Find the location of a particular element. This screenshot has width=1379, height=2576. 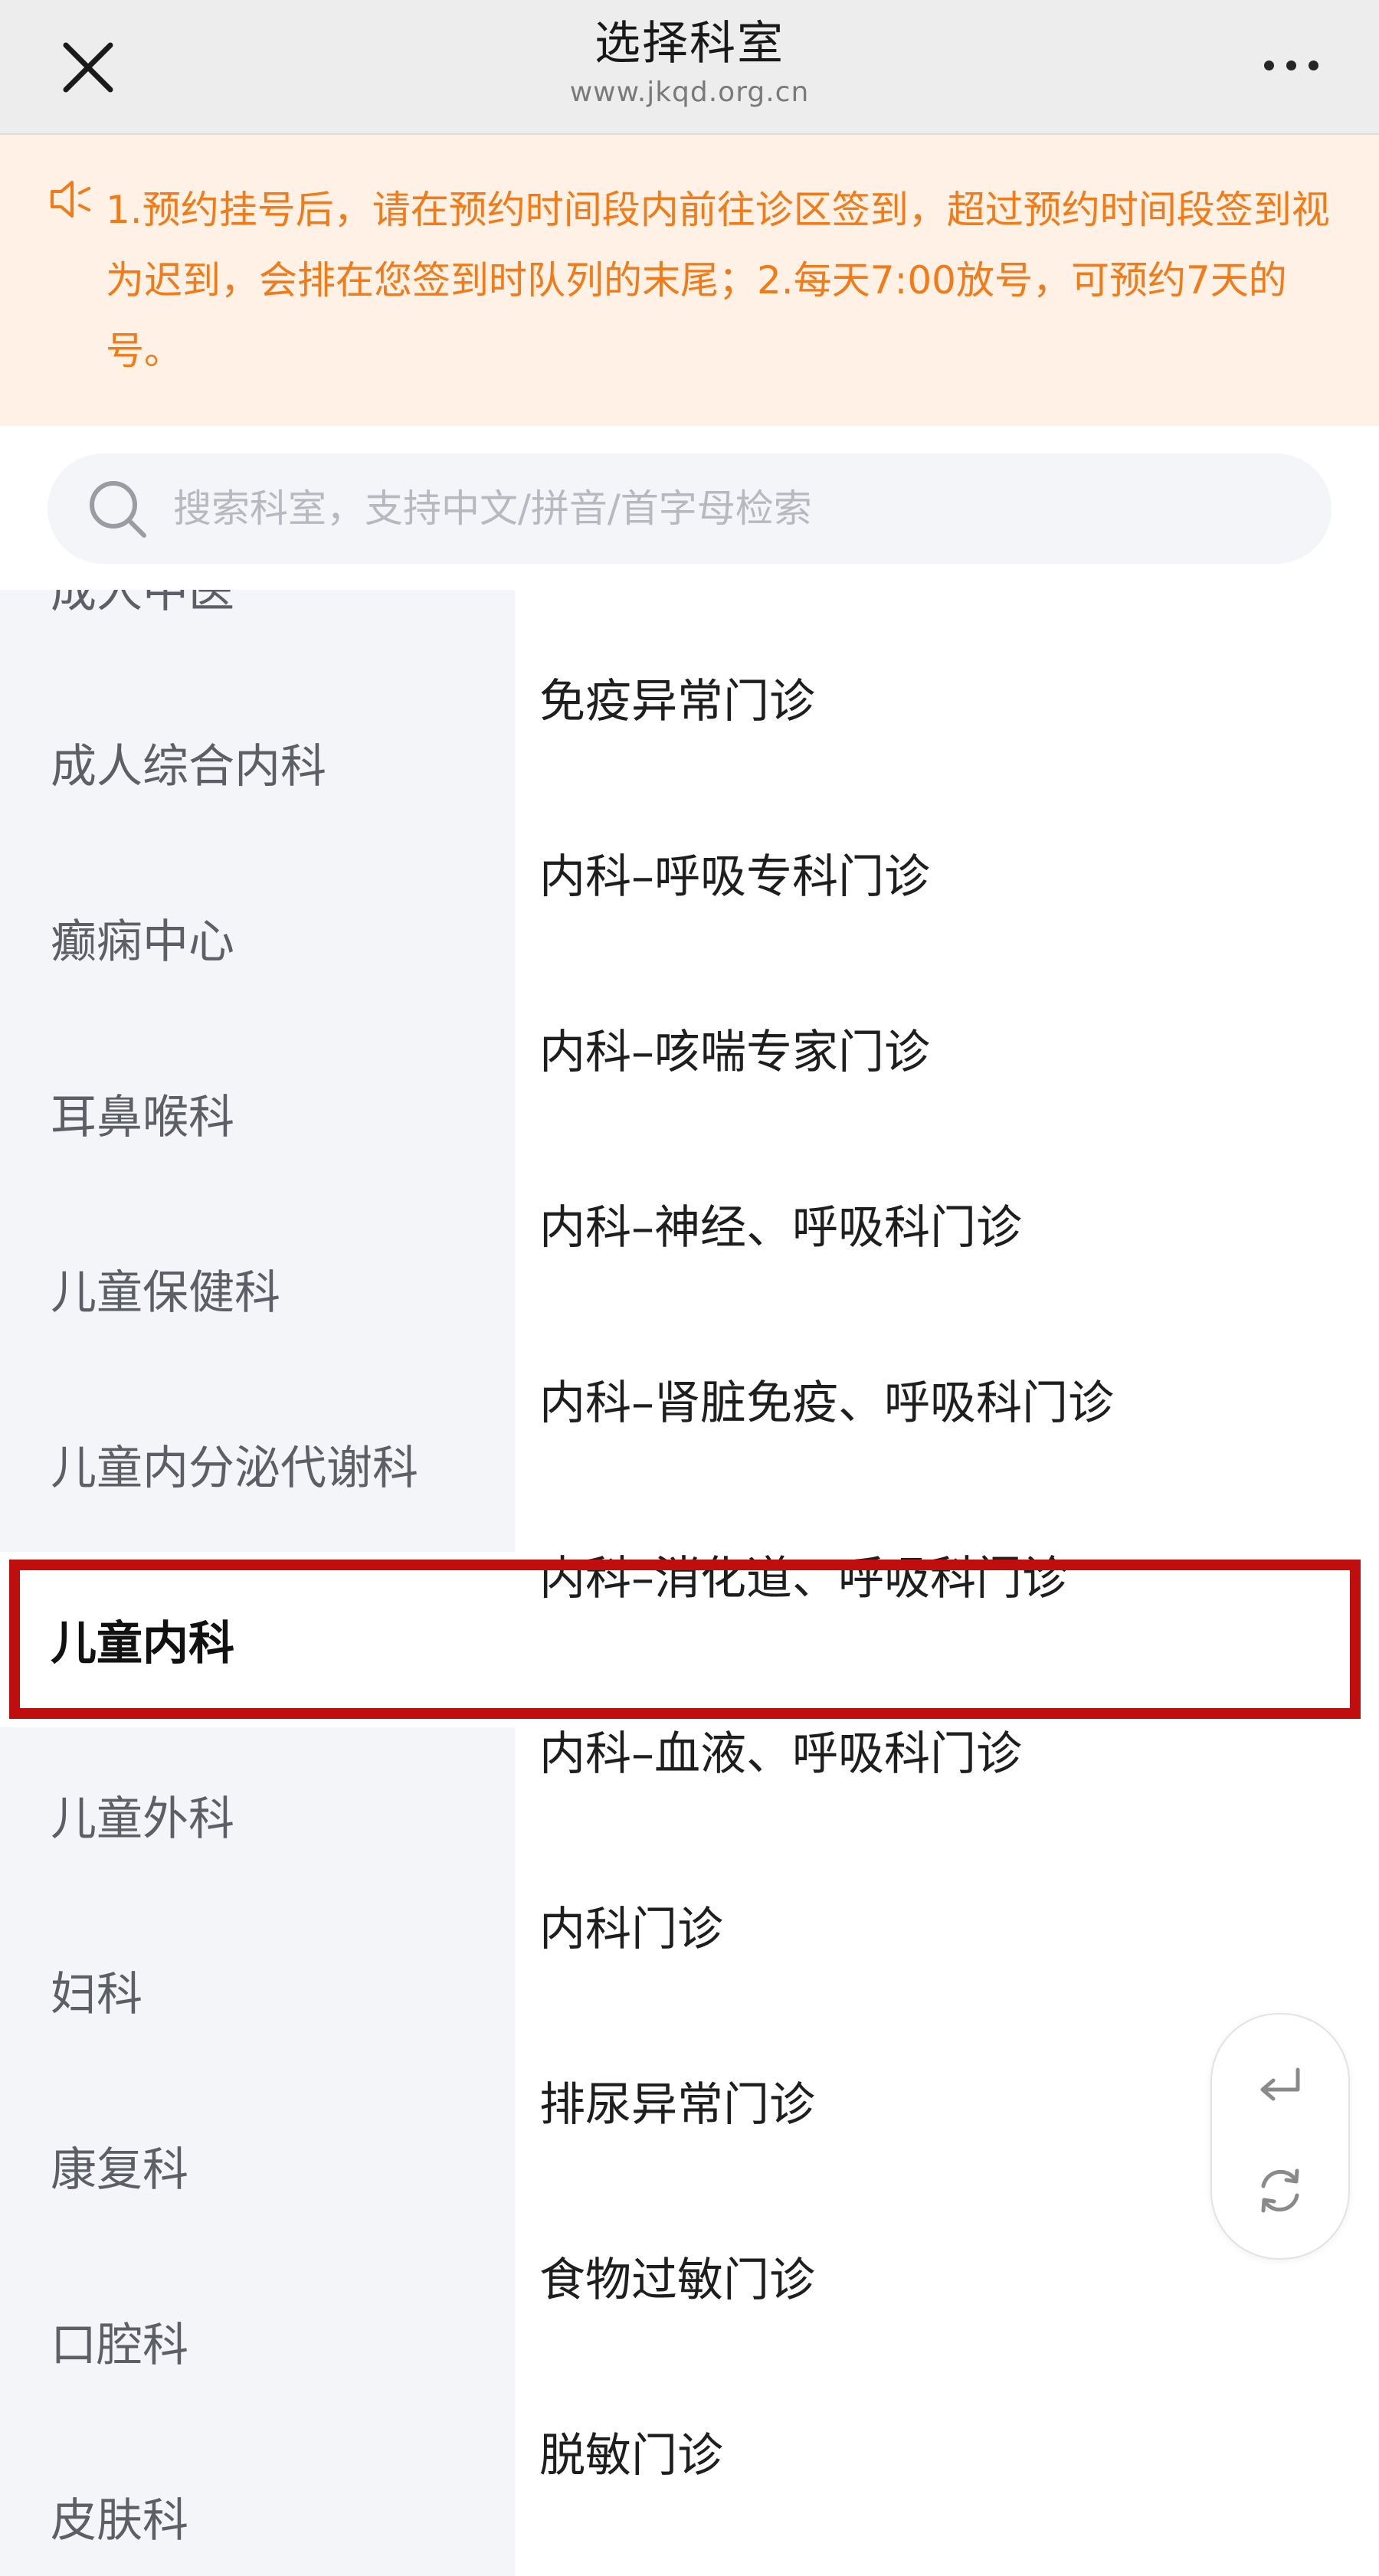

category-item-selected: 儿童内科 is located at coordinates (257, 1639).